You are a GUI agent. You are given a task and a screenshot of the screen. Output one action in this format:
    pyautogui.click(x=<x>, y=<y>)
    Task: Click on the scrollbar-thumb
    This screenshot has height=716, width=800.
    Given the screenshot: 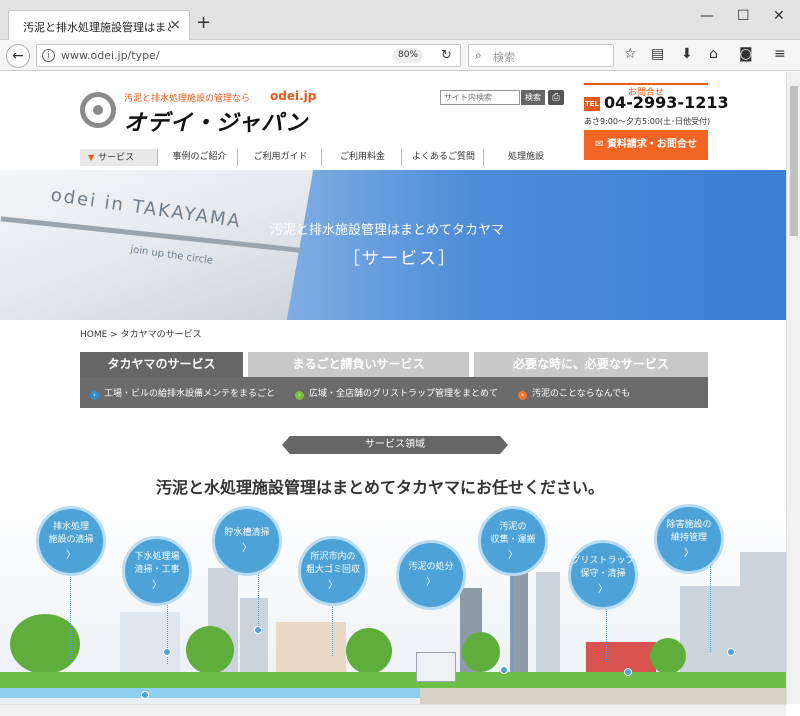 What is the action you would take?
    pyautogui.click(x=794, y=161)
    